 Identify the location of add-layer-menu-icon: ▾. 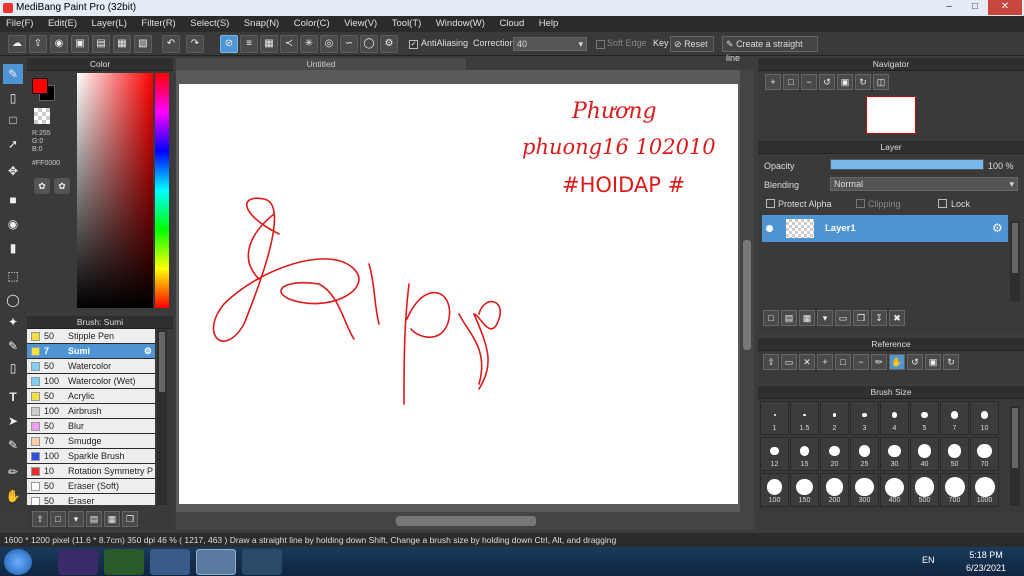
(825, 318).